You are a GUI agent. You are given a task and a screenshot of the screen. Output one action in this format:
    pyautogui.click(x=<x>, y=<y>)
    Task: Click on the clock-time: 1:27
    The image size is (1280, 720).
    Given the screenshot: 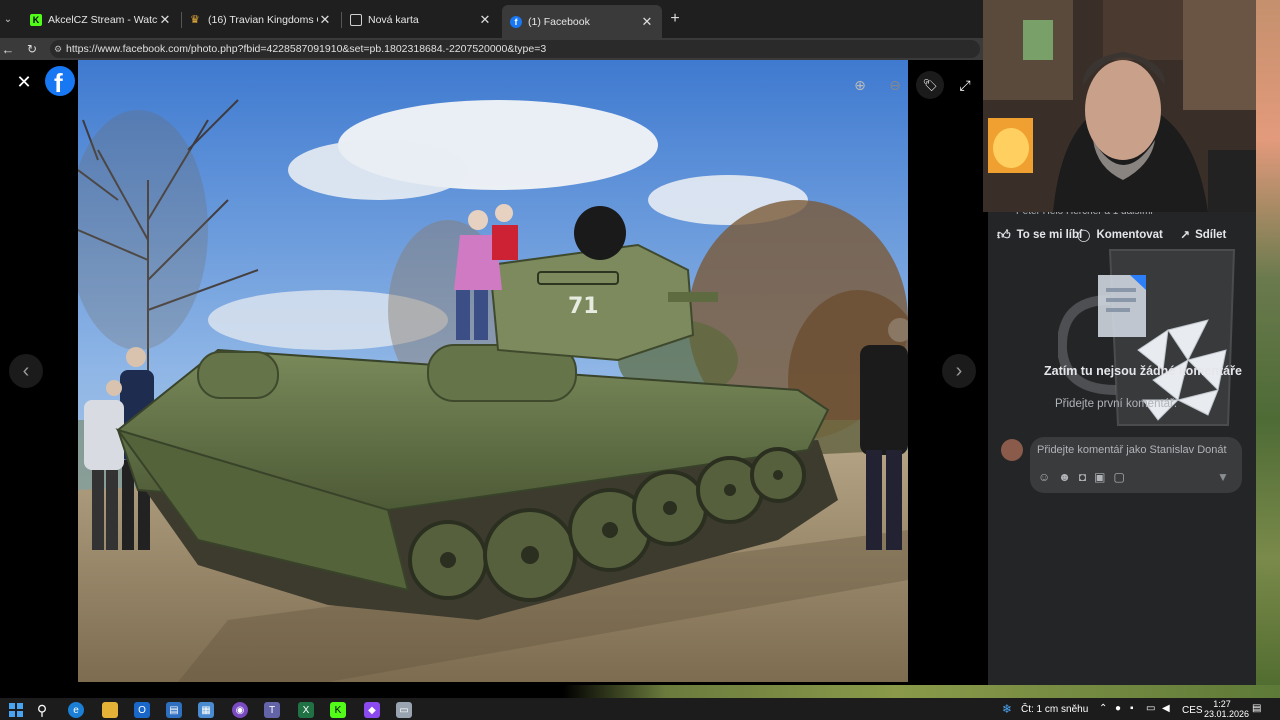 What is the action you would take?
    pyautogui.click(x=1222, y=704)
    